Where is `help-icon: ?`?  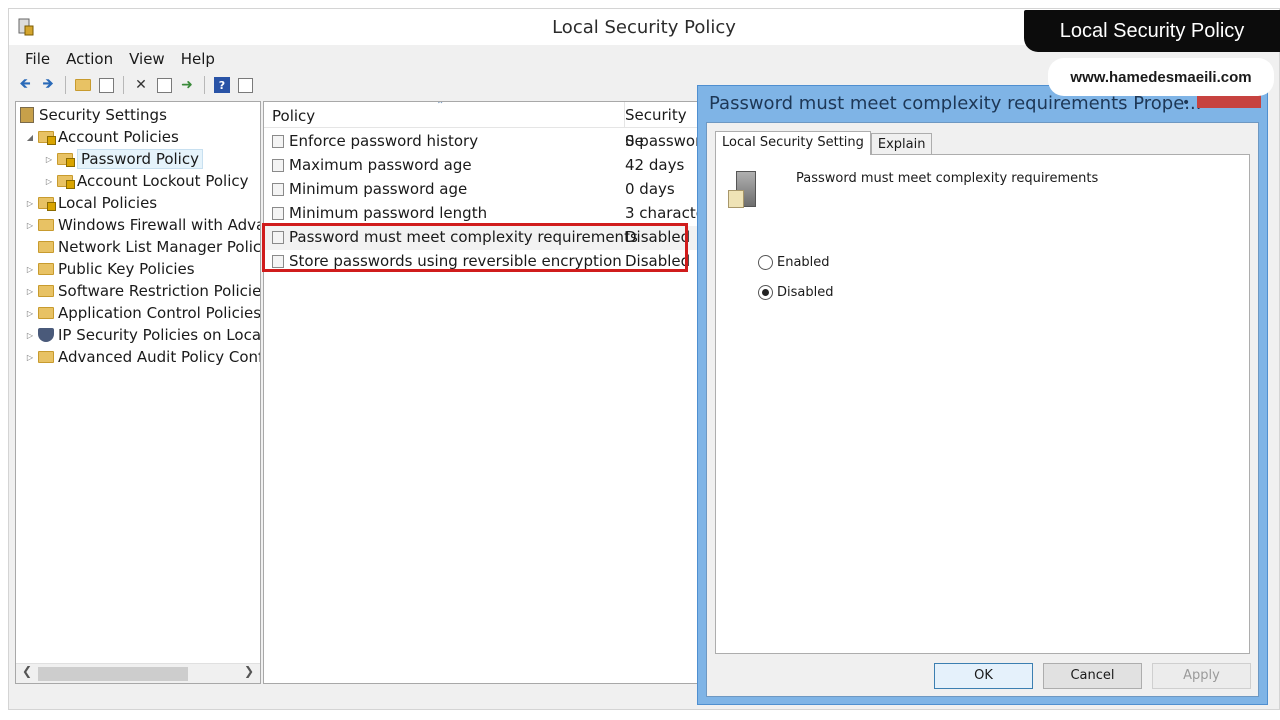 help-icon: ? is located at coordinates (222, 85).